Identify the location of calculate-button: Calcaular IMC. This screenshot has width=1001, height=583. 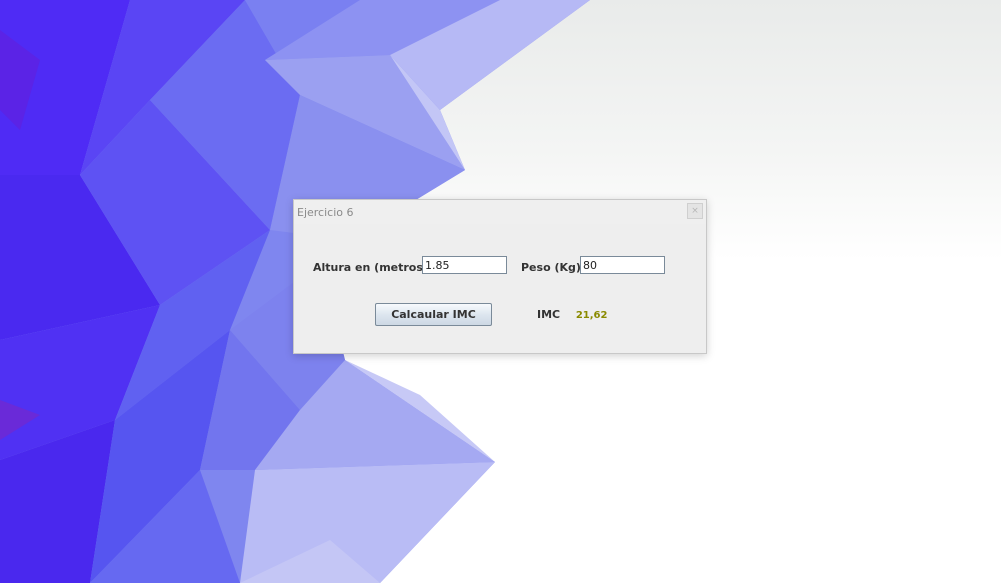
(433, 314).